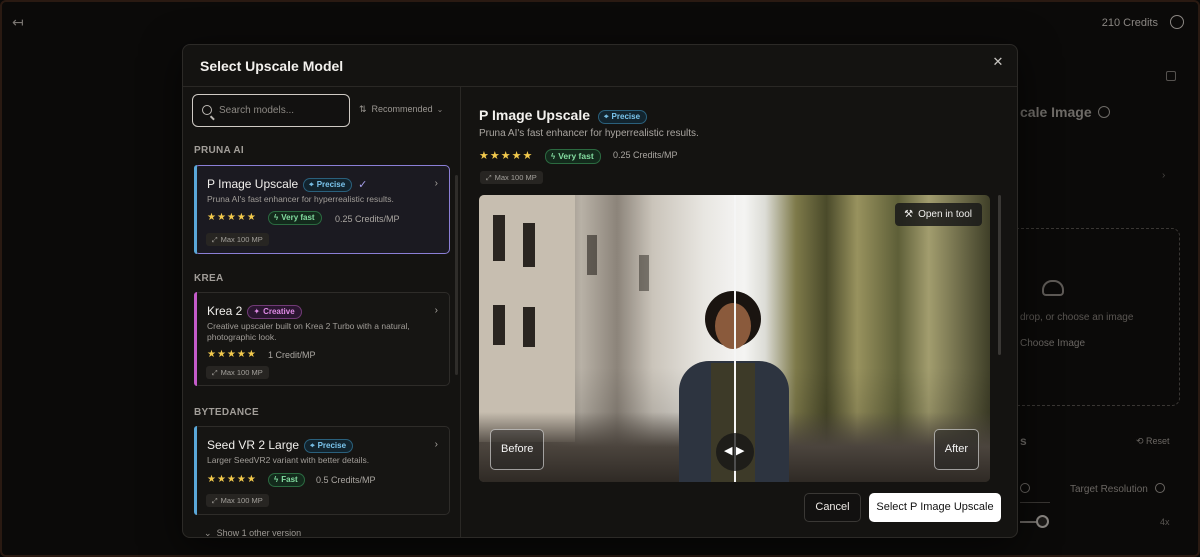 The width and height of the screenshot is (1200, 557). What do you see at coordinates (257, 311) in the screenshot?
I see `sparkle-icon: ✦` at bounding box center [257, 311].